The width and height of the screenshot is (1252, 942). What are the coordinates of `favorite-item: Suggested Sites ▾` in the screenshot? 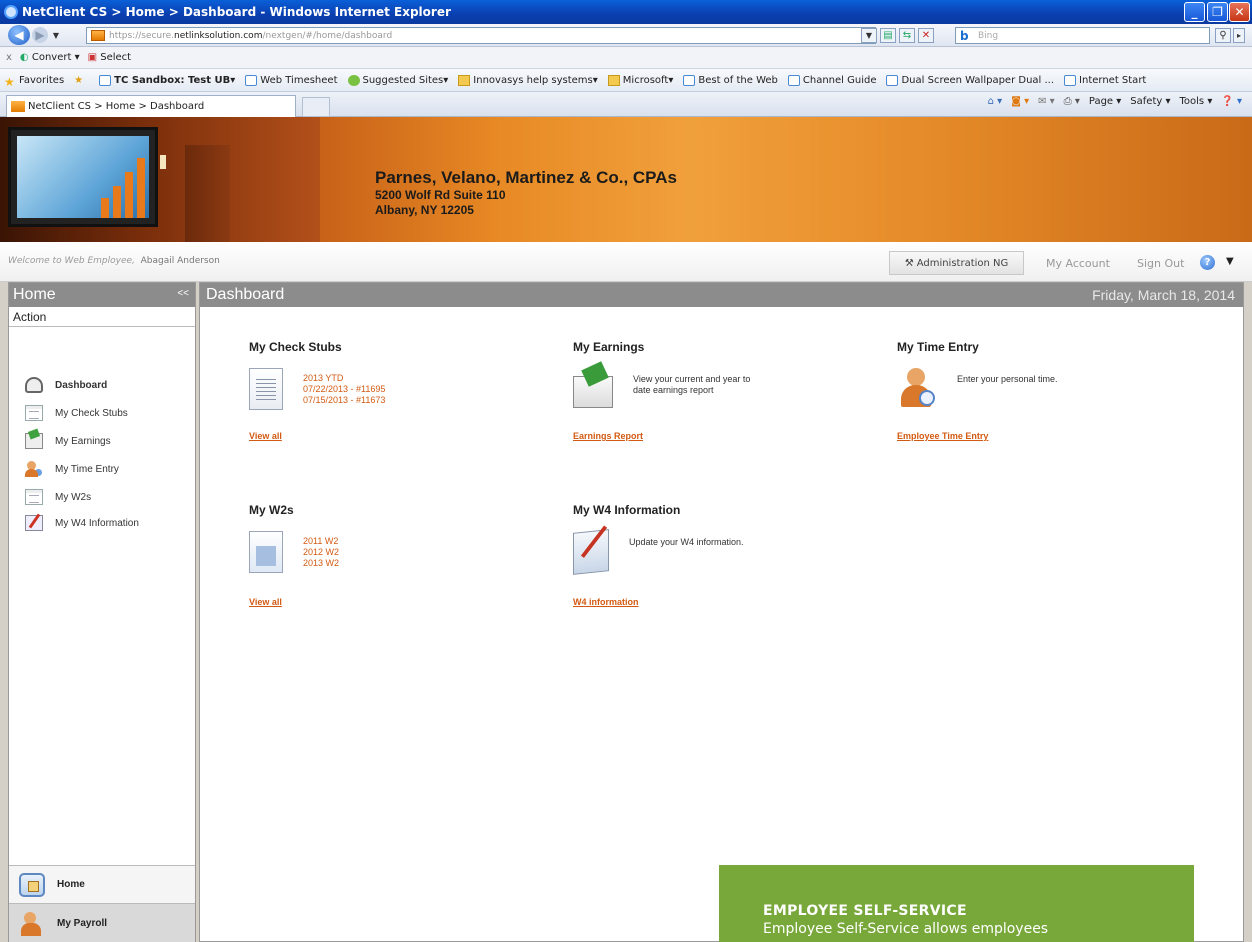 It's located at (397, 80).